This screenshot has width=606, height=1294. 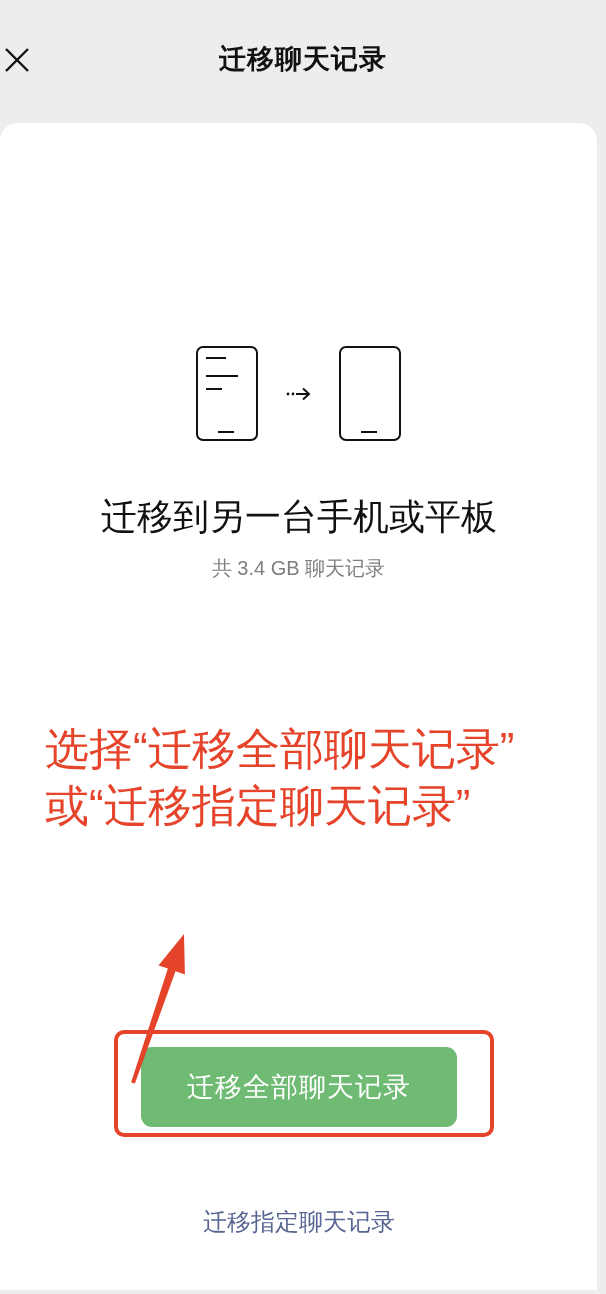 I want to click on phone-with-lines-icon, so click(x=227, y=393).